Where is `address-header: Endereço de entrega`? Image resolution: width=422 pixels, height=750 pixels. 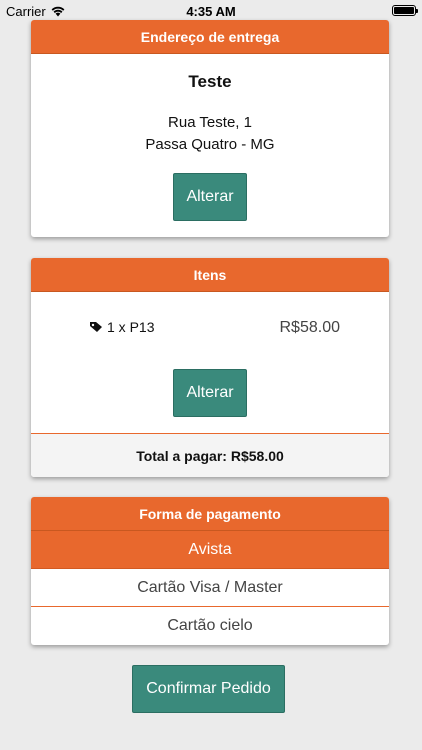
address-header: Endereço de entrega is located at coordinates (210, 37).